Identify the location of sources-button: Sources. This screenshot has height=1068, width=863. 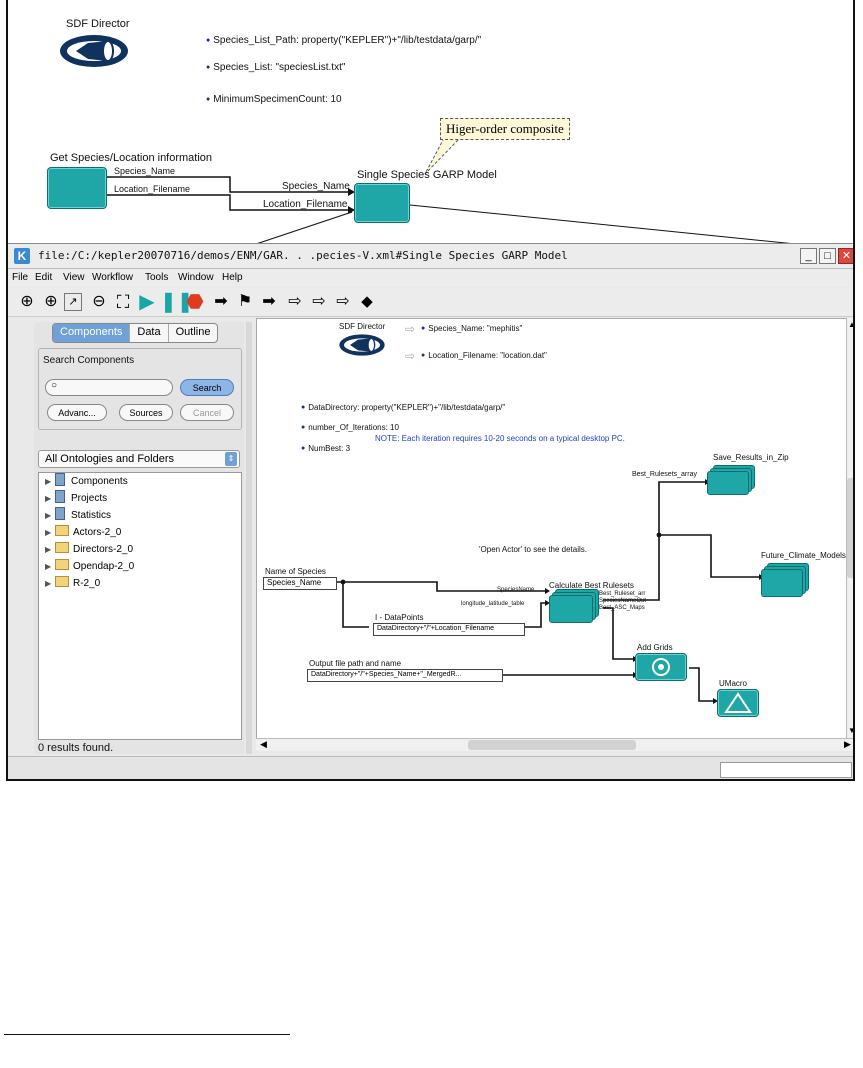
(146, 412).